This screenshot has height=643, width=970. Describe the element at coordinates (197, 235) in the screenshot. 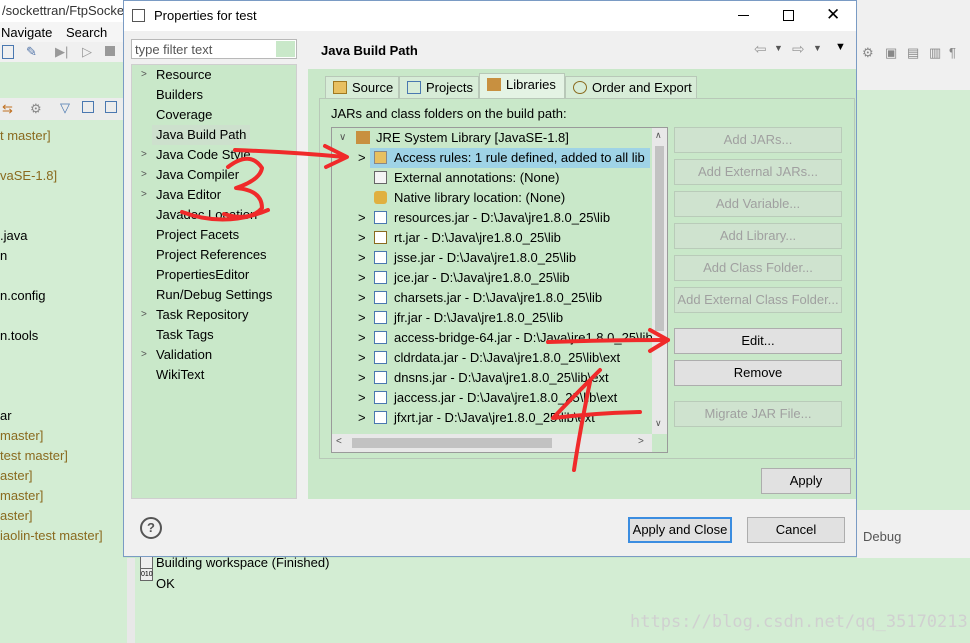

I see `tree-item-project-facets: Project Facets` at that location.